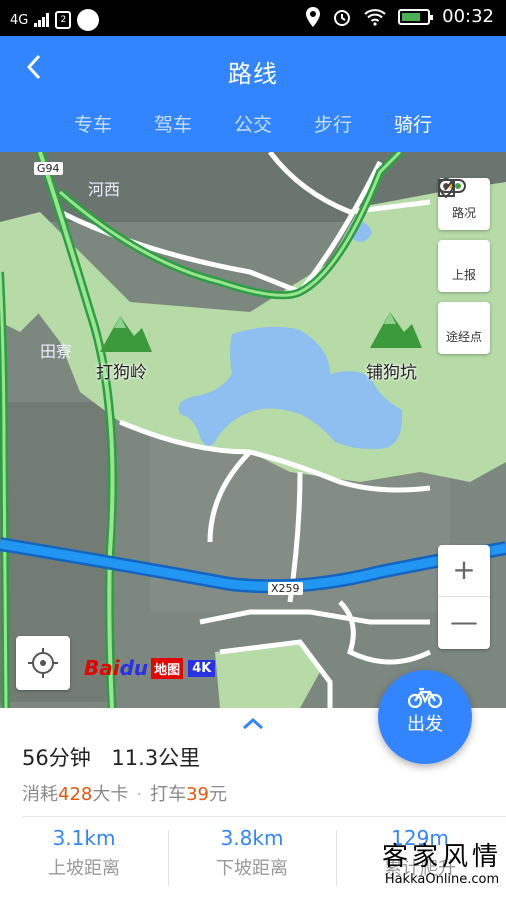 The height and width of the screenshot is (900, 506). I want to click on zoom-out-button: —, so click(464, 623).